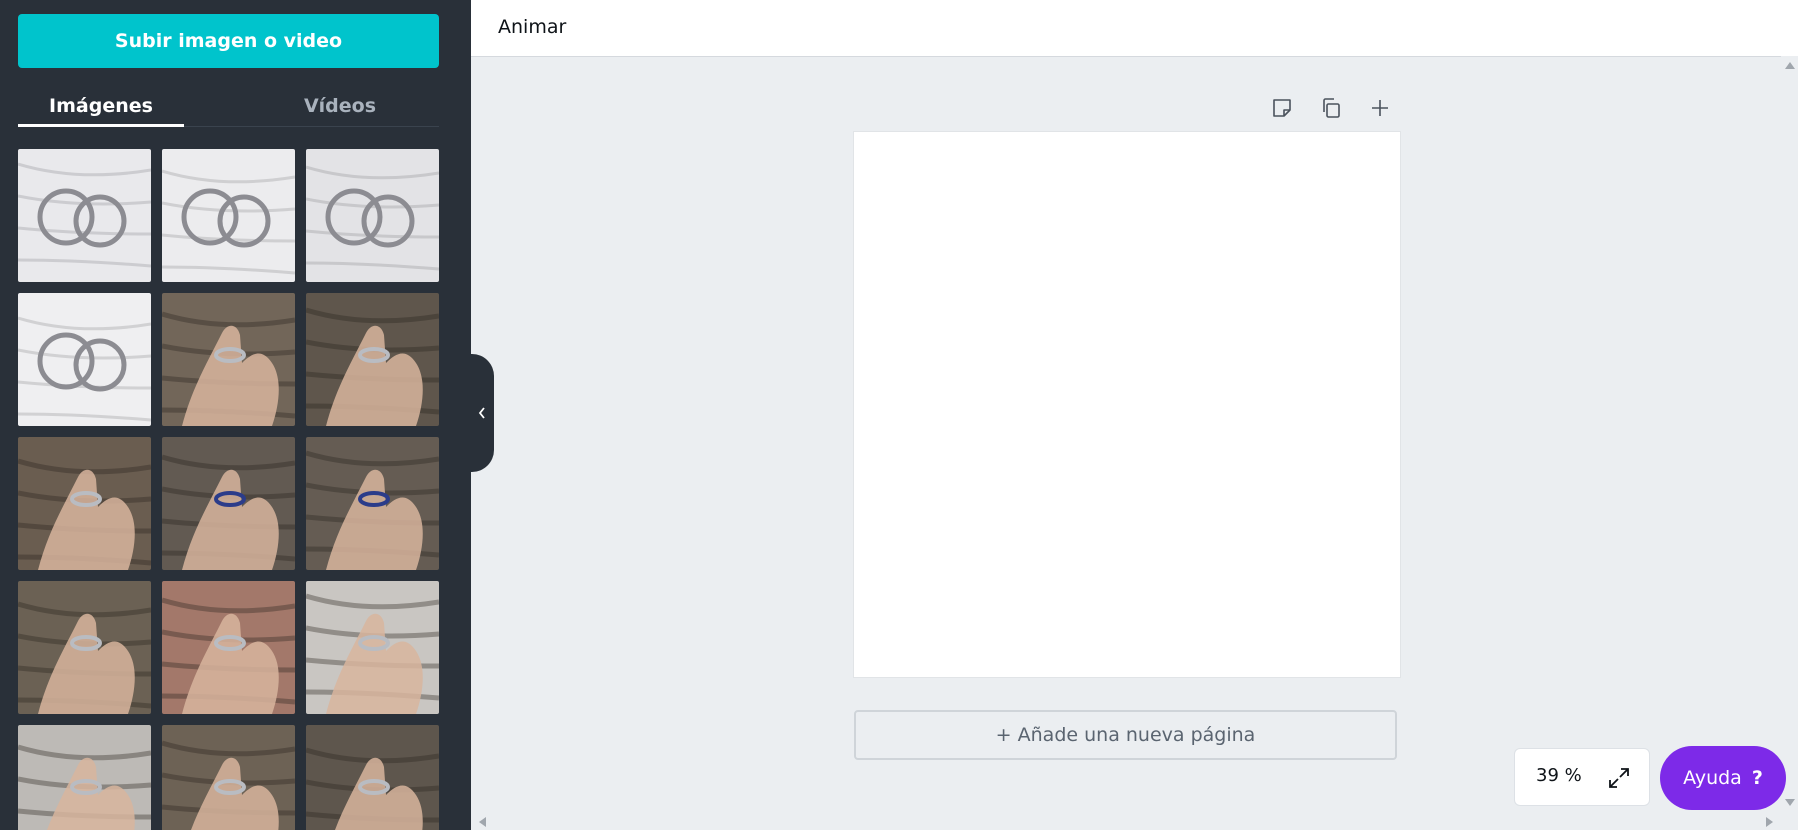 The width and height of the screenshot is (1798, 830). What do you see at coordinates (532, 27) in the screenshot?
I see `animate-button: Animar` at bounding box center [532, 27].